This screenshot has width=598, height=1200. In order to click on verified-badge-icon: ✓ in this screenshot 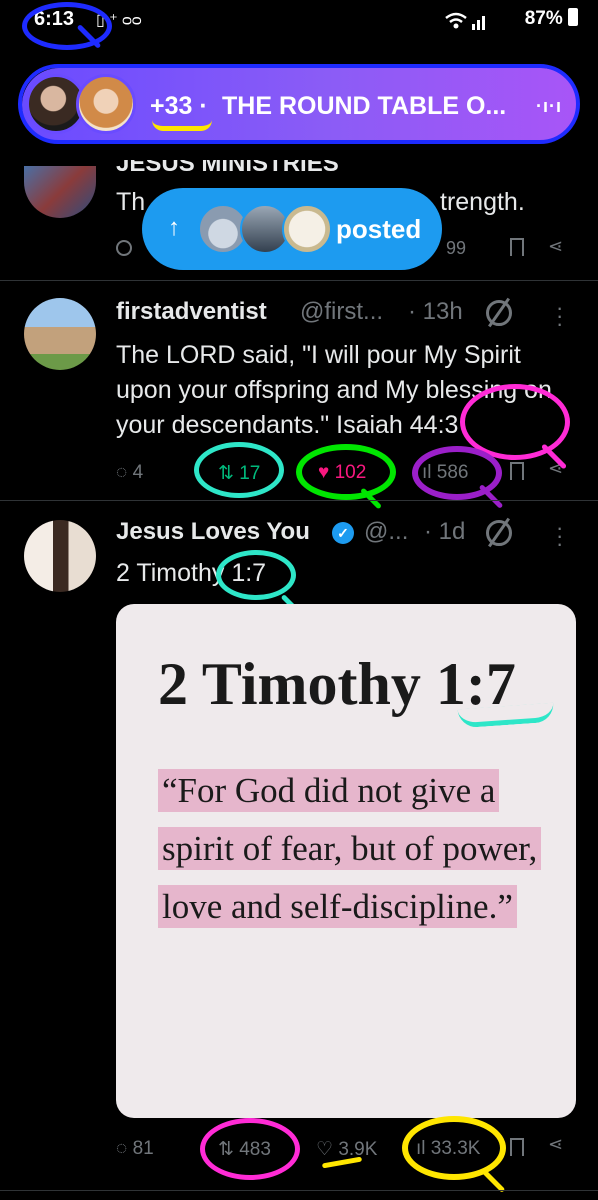, I will do `click(343, 533)`.